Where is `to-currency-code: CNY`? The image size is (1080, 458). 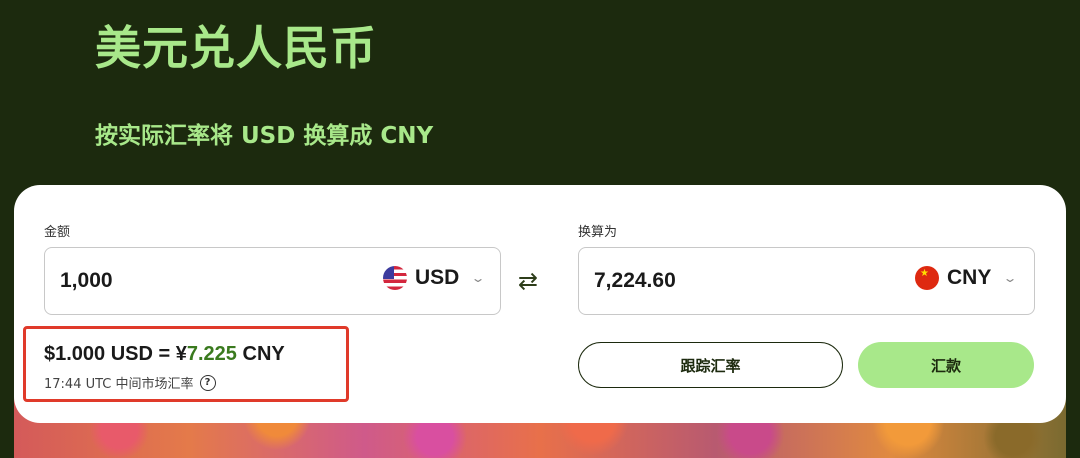
to-currency-code: CNY is located at coordinates (969, 277).